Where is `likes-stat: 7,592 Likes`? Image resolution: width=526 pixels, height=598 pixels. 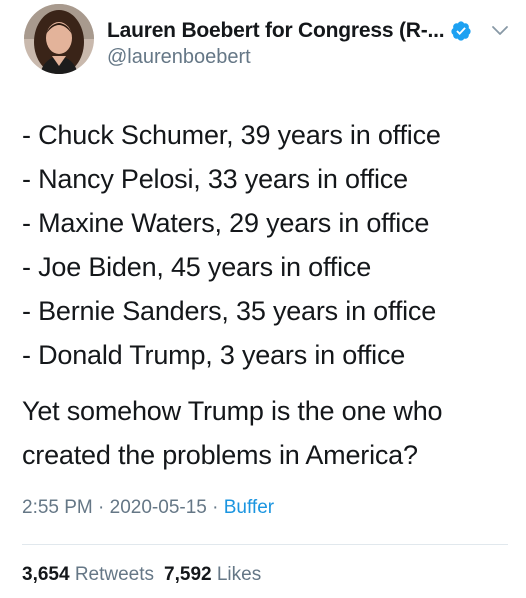 likes-stat: 7,592 Likes is located at coordinates (212, 574).